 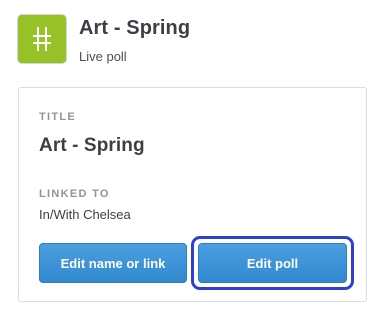 What do you see at coordinates (135, 28) in the screenshot?
I see `page-title: Art - Spring` at bounding box center [135, 28].